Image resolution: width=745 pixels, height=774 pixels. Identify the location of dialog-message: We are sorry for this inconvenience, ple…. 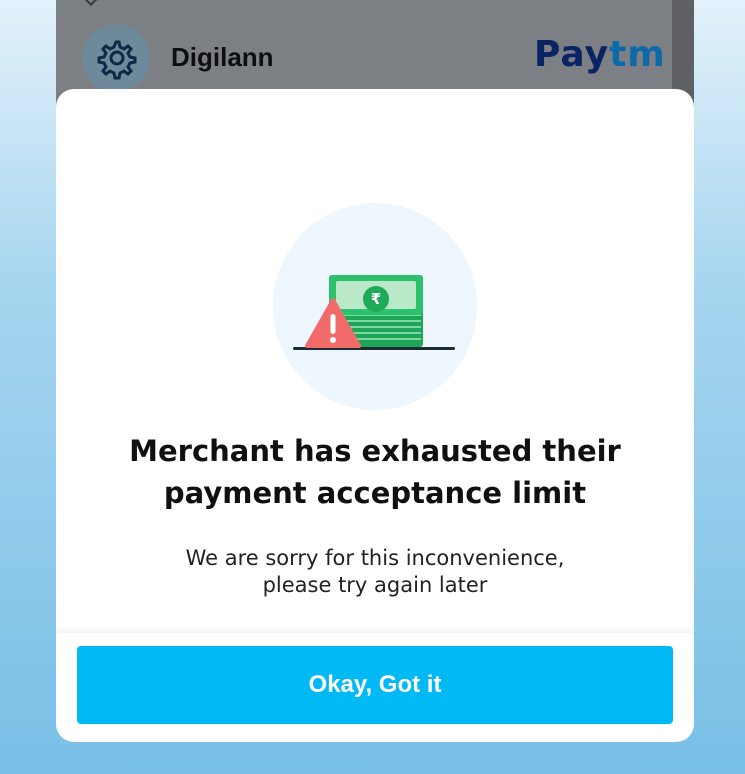
(375, 572).